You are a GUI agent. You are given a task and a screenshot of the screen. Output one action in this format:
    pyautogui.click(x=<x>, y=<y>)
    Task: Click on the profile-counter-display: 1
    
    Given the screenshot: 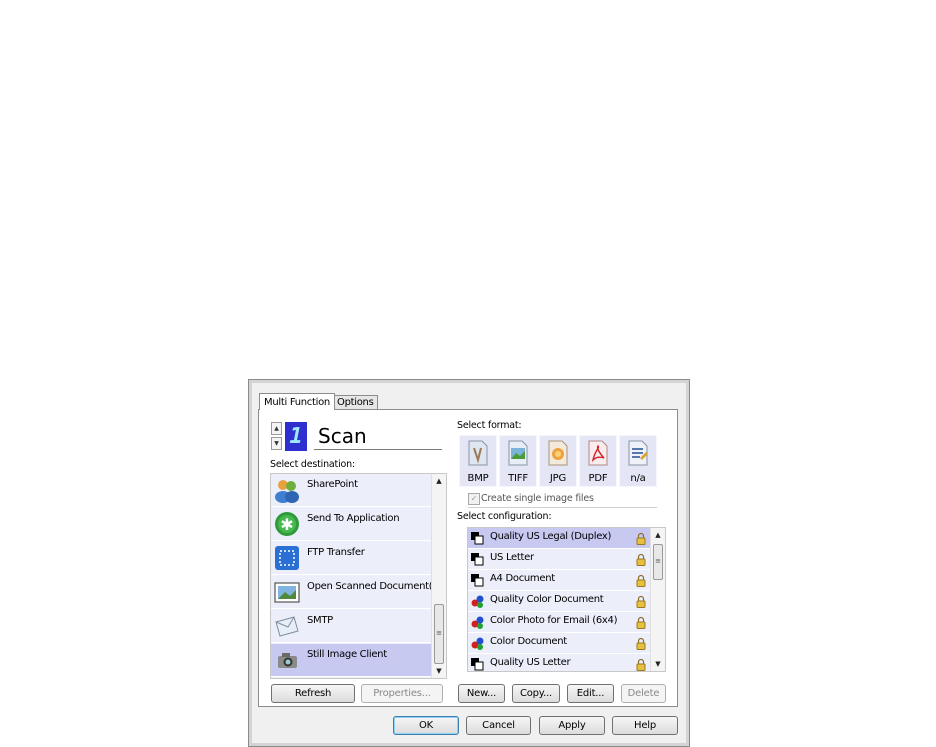 What is the action you would take?
    pyautogui.click(x=296, y=436)
    